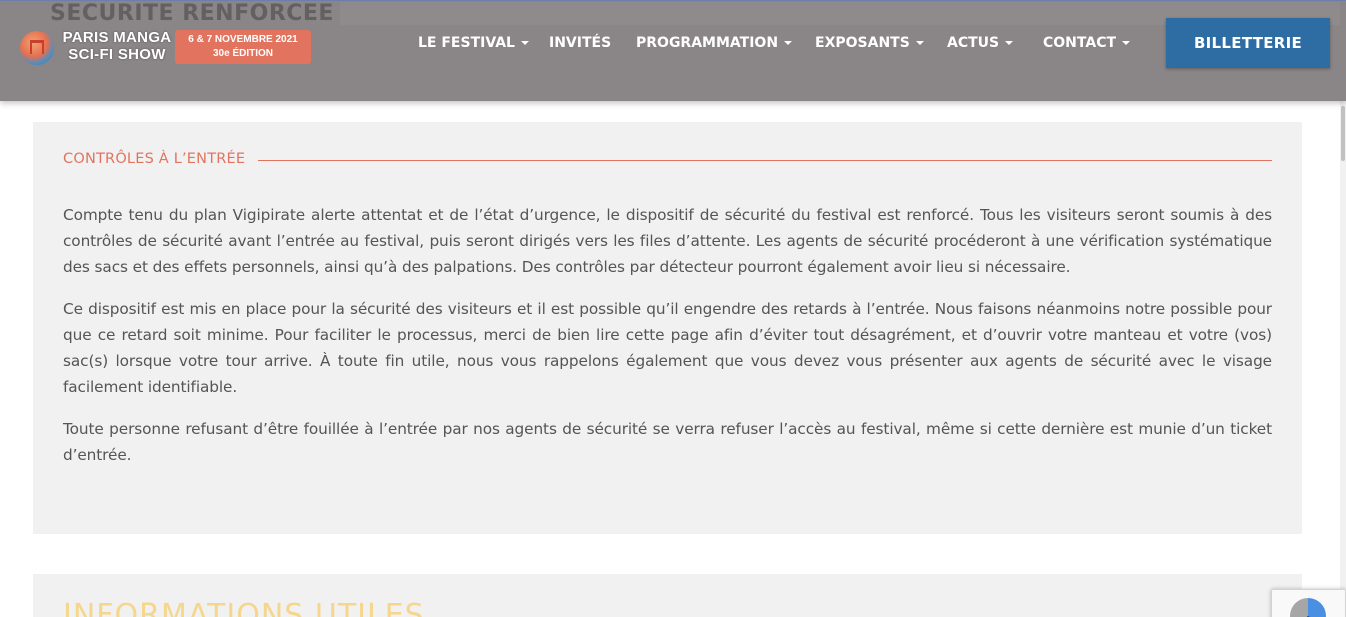 The width and height of the screenshot is (1346, 617). Describe the element at coordinates (192, 13) in the screenshot. I see `page-hero-title: SECURITE RENFORCEE` at that location.